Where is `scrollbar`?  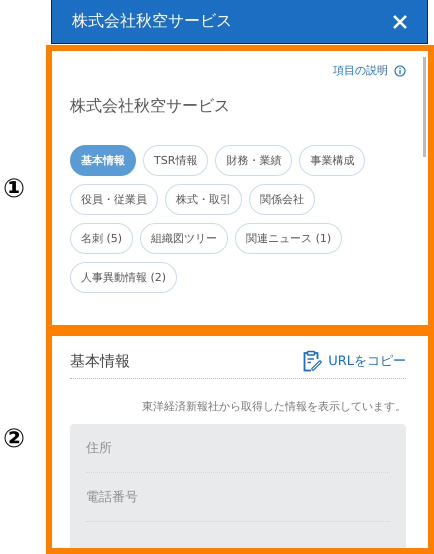 scrollbar is located at coordinates (424, 107).